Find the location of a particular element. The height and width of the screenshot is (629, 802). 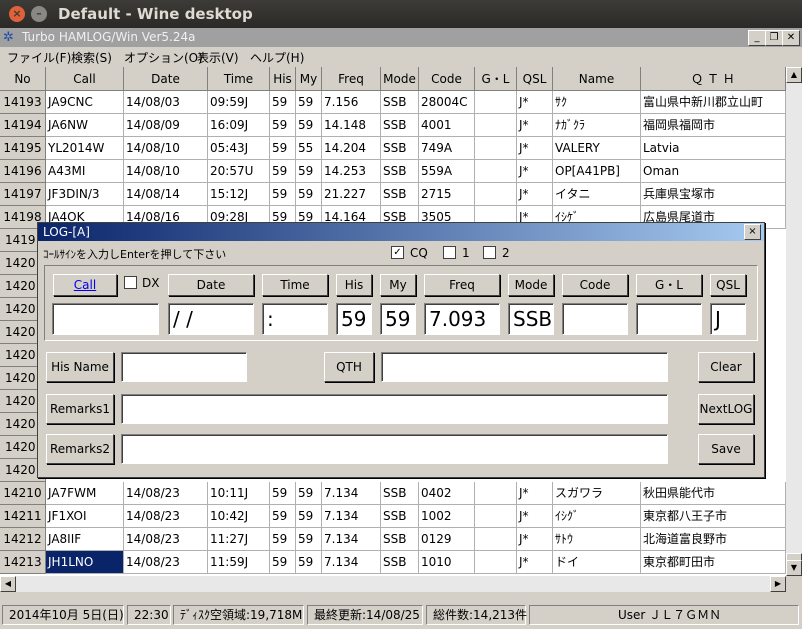

mode-input: SSB is located at coordinates (531, 319).